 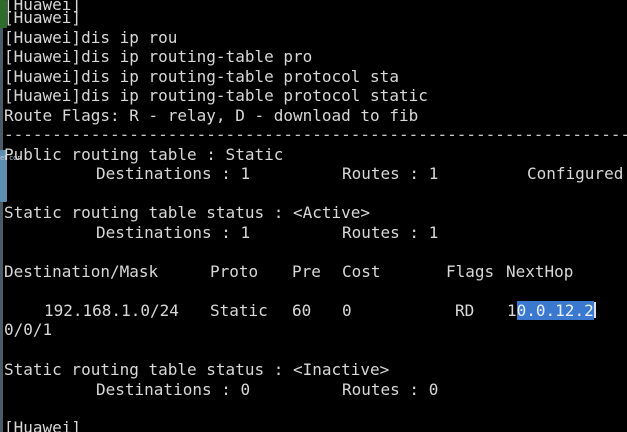 What do you see at coordinates (91, 37) in the screenshot?
I see `history-line: [Huawei]dis ip rou` at bounding box center [91, 37].